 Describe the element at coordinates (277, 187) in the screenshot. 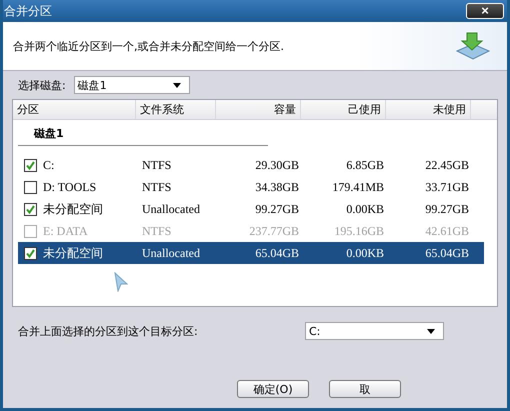

I see `table-cell-text: 34.38GB` at that location.